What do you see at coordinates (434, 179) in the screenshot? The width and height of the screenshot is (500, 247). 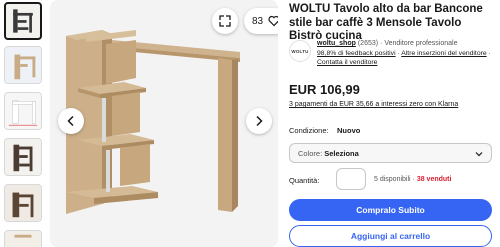 I see `sold-count: 38 venduti` at bounding box center [434, 179].